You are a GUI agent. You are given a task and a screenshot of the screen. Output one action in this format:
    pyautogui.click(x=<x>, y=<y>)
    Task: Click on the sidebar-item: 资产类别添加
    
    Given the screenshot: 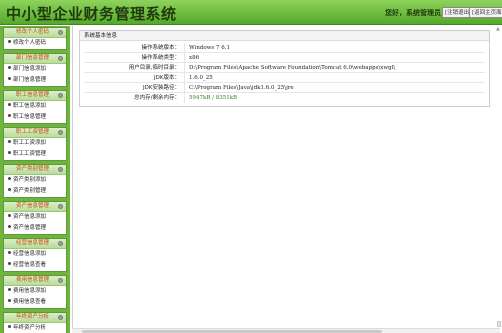 What is the action you would take?
    pyautogui.click(x=35, y=180)
    